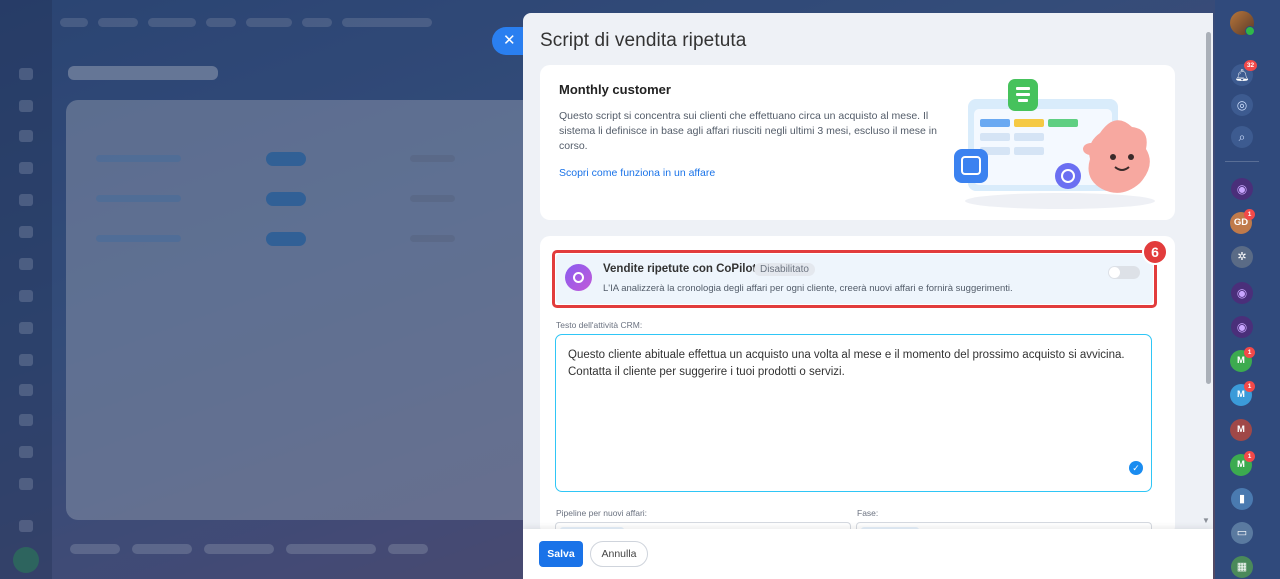 The height and width of the screenshot is (579, 1280). Describe the element at coordinates (1206, 520) in the screenshot. I see `scroll-down-icon: ▼` at that location.